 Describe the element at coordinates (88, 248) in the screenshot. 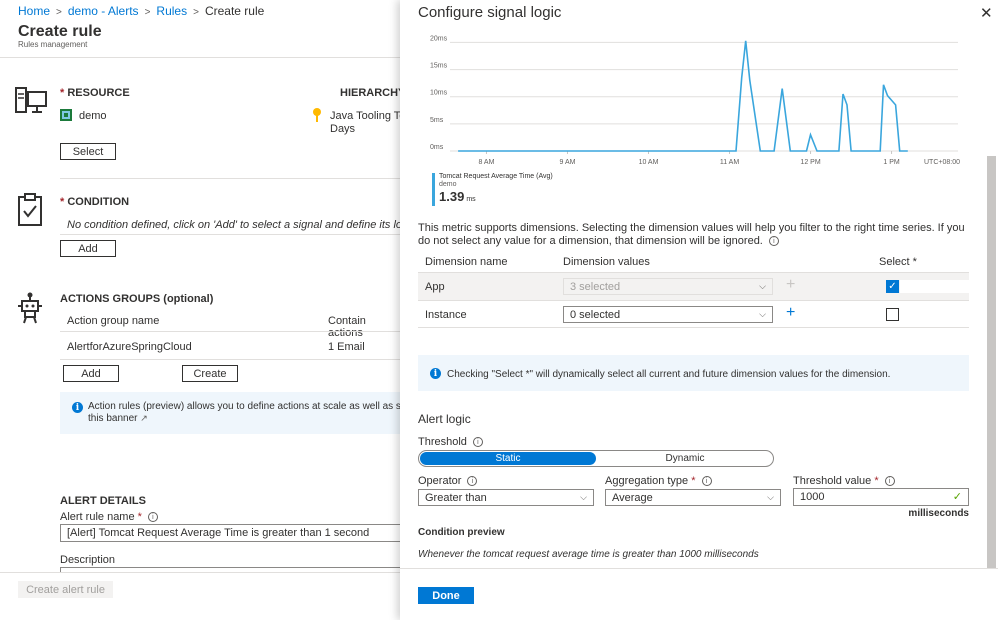

I see `add-condition-button: Add` at that location.